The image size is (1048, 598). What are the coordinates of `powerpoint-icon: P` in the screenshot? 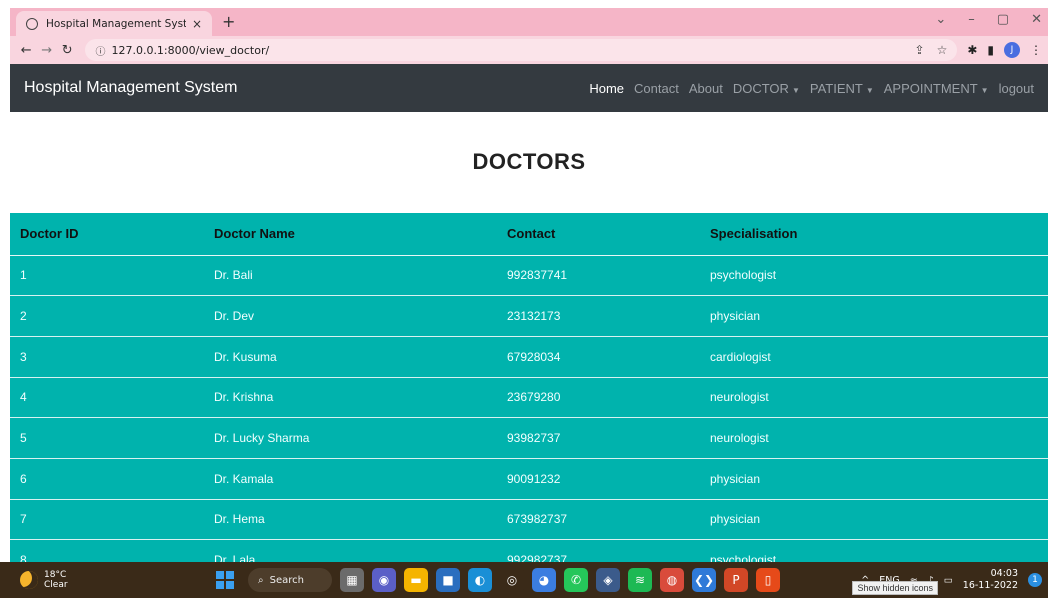 It's located at (736, 580).